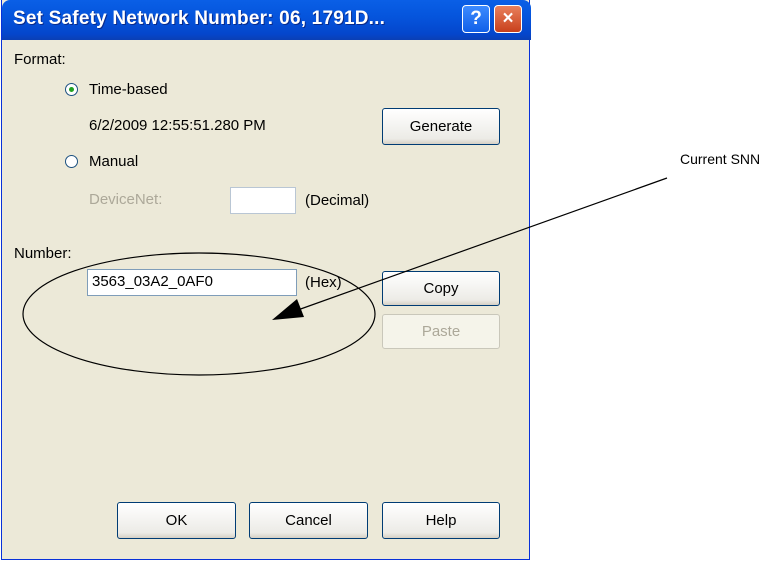  Describe the element at coordinates (481, 244) in the screenshot. I see `callout-arrow-line` at that location.